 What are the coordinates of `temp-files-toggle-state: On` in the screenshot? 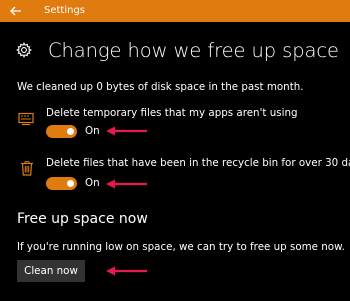 It's located at (92, 131).